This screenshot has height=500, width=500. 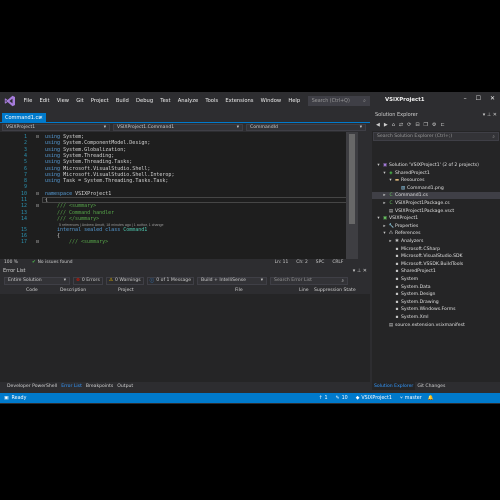 I want to click on line-ending: CRLF, so click(x=337, y=262).